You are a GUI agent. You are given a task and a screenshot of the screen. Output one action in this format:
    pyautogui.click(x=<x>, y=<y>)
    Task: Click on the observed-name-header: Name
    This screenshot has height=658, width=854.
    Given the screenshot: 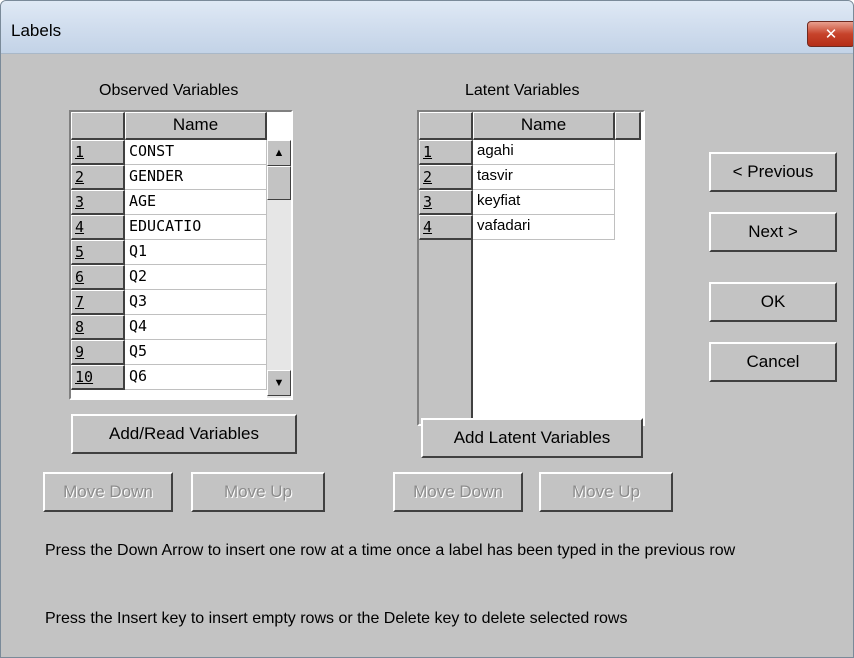 What is the action you would take?
    pyautogui.click(x=196, y=126)
    